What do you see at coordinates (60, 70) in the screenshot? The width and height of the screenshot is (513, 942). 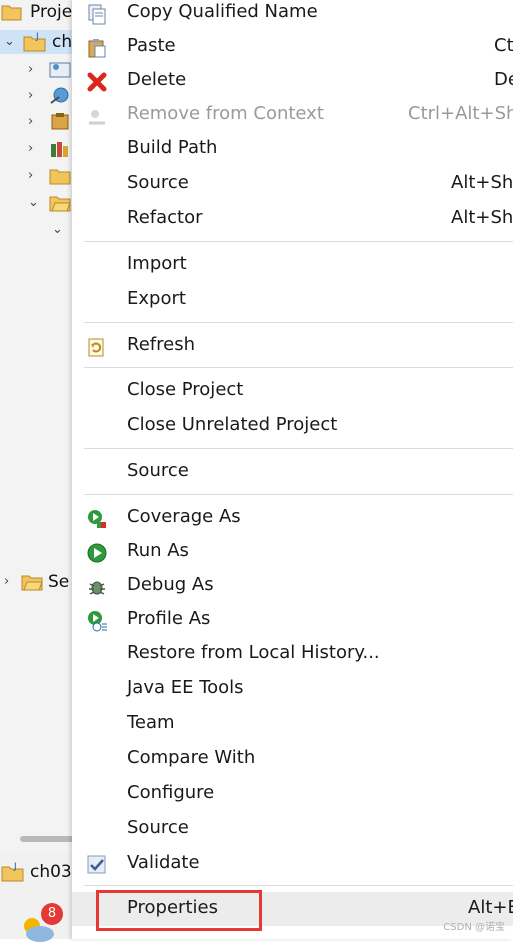 I see `library-icon` at bounding box center [60, 70].